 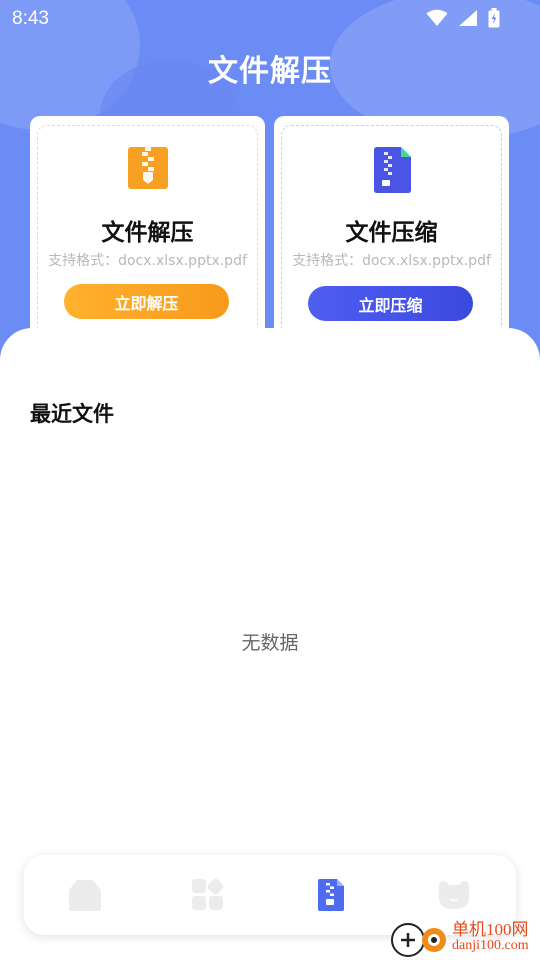 What do you see at coordinates (437, 17) in the screenshot?
I see `wifi-icon` at bounding box center [437, 17].